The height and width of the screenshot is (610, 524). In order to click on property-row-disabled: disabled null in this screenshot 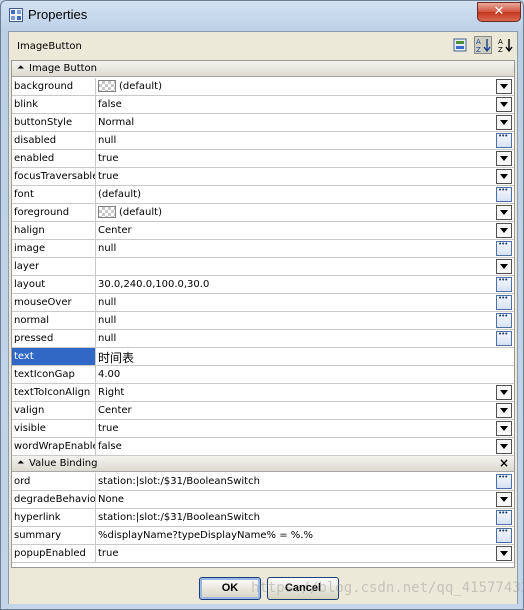, I will do `click(263, 141)`.